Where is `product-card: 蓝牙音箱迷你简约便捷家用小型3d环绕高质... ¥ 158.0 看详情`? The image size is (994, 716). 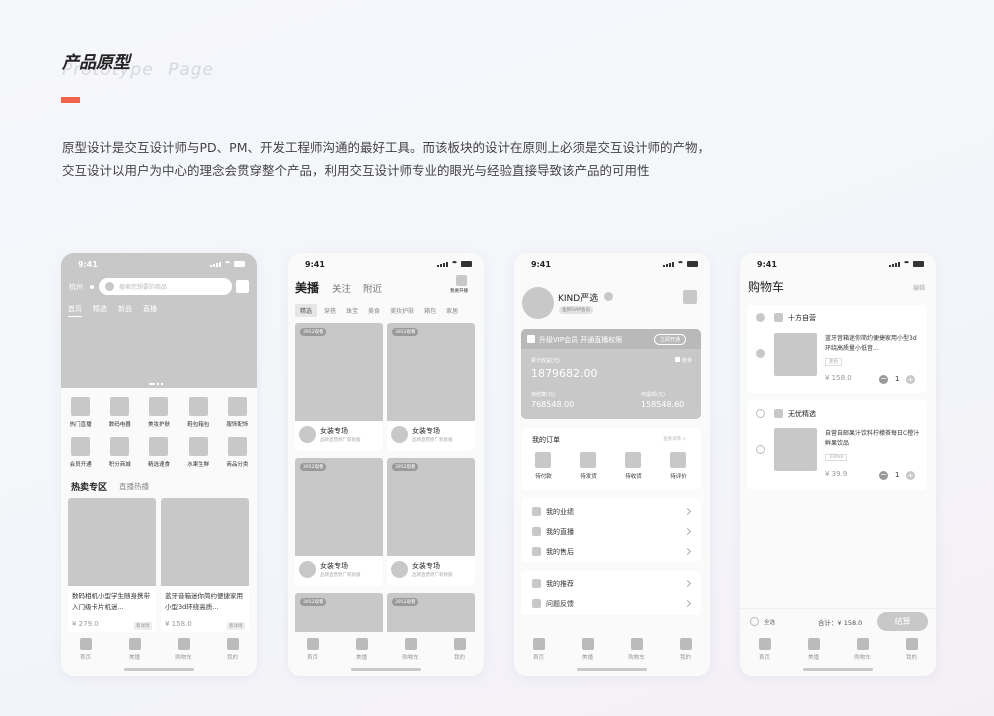
product-card: 蓝牙音箱迷你简约便捷家用小型3d环绕高质... ¥ 158.0 看详情 is located at coordinates (205, 565).